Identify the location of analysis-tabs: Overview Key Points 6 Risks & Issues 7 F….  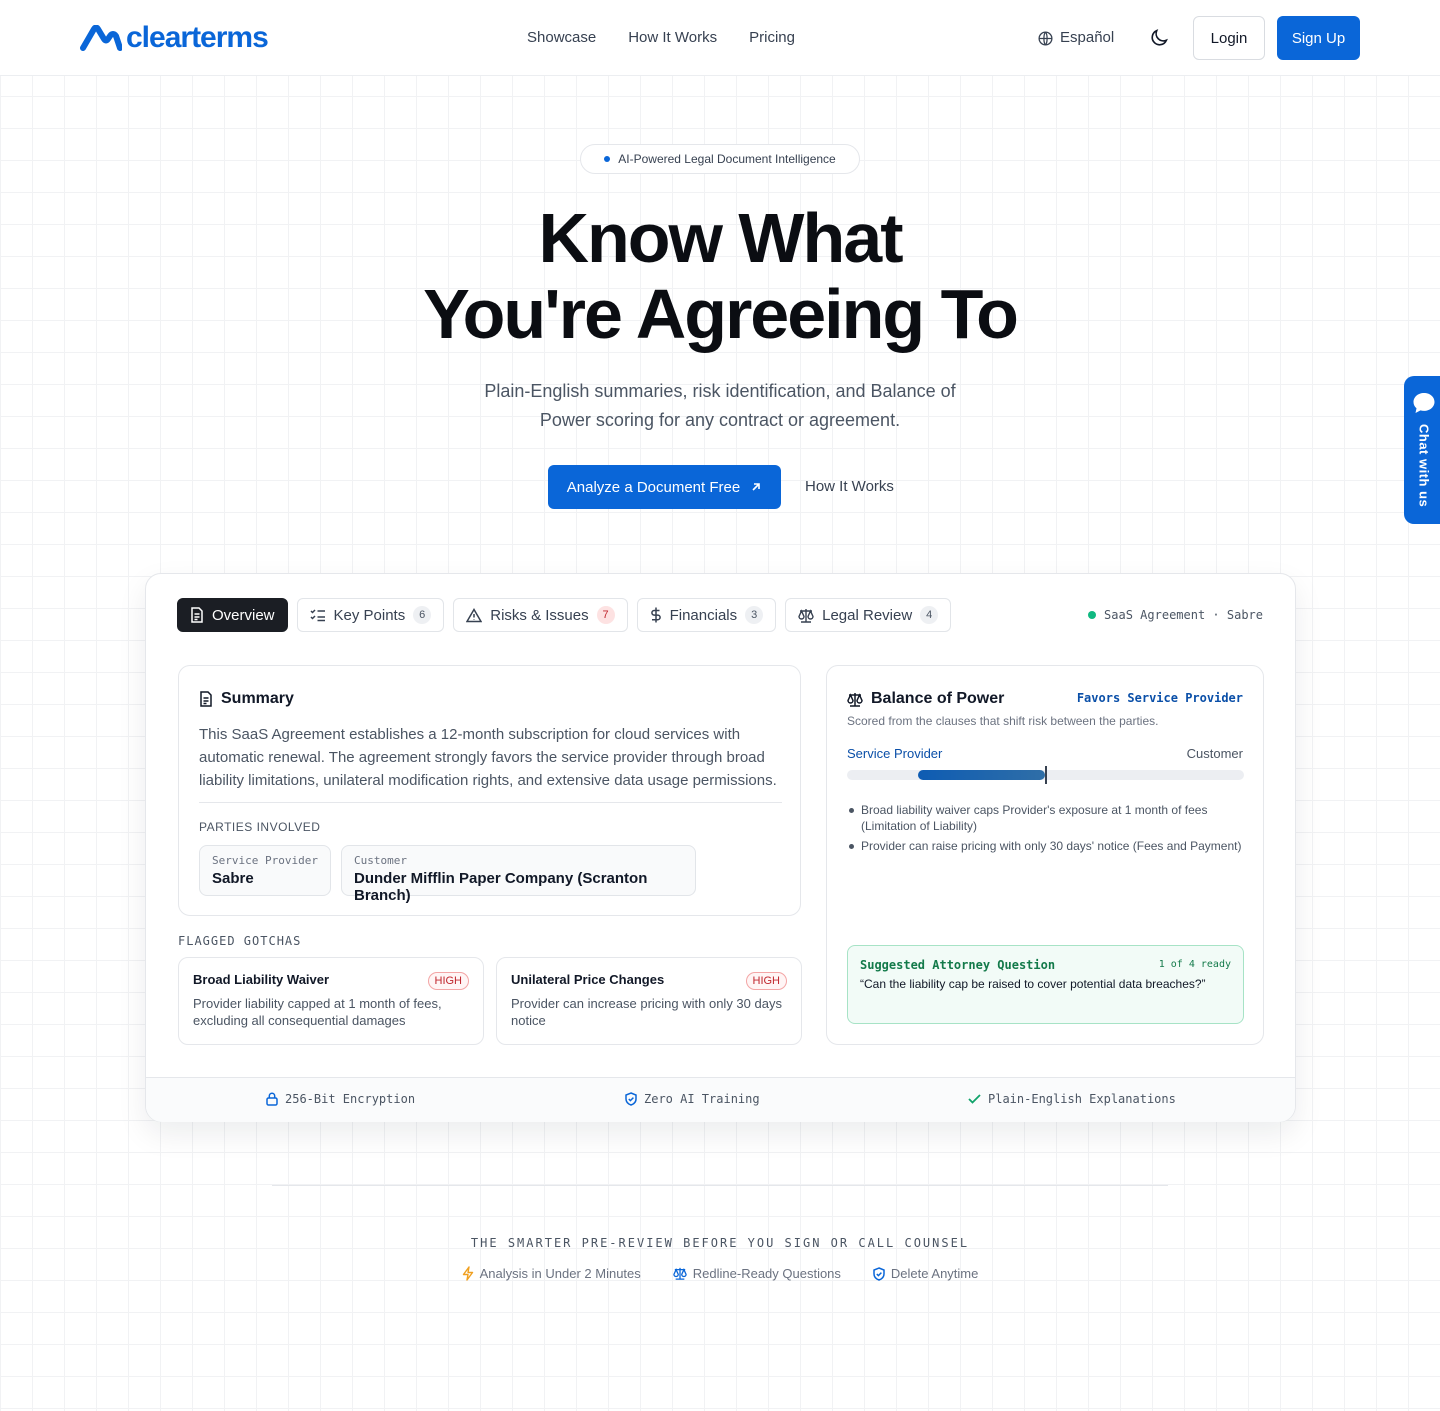
(564, 615).